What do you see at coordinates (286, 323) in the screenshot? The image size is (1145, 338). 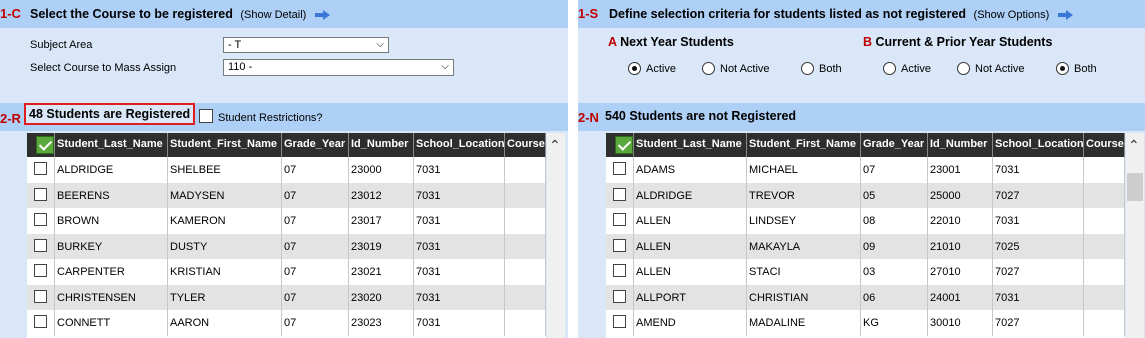 I see `table-row: CONNETT AARON 07 23023 7031` at bounding box center [286, 323].